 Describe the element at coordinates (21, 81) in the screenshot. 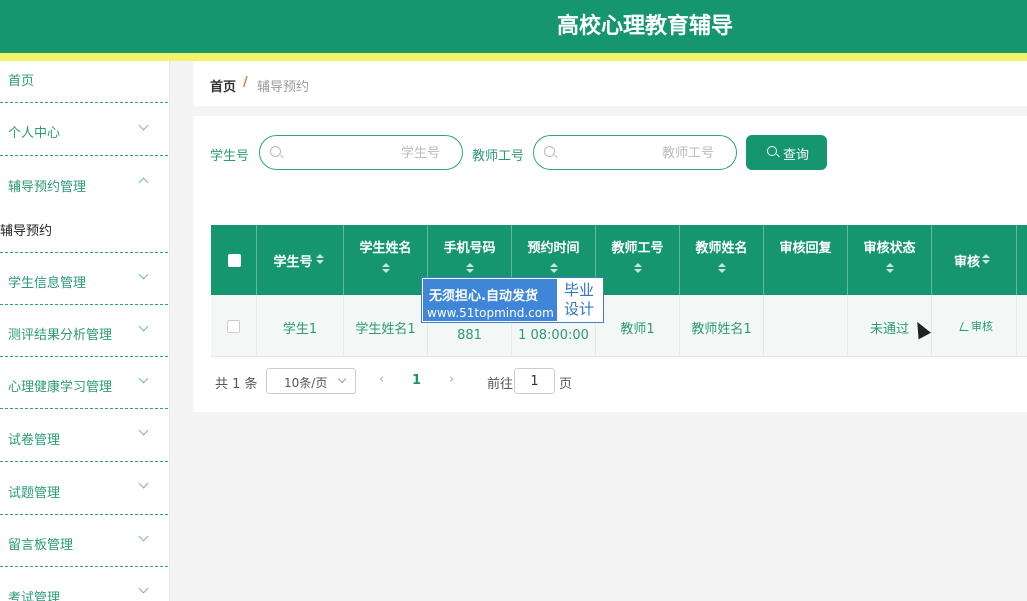

I see `sidebar-item-label: 首页` at that location.